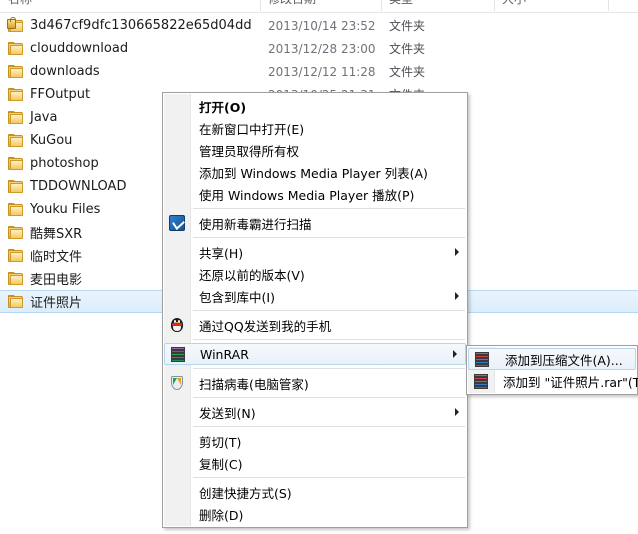 This screenshot has width=638, height=534. What do you see at coordinates (237, 297) in the screenshot?
I see `menu-item-label: 包含到库中(I)` at bounding box center [237, 297].